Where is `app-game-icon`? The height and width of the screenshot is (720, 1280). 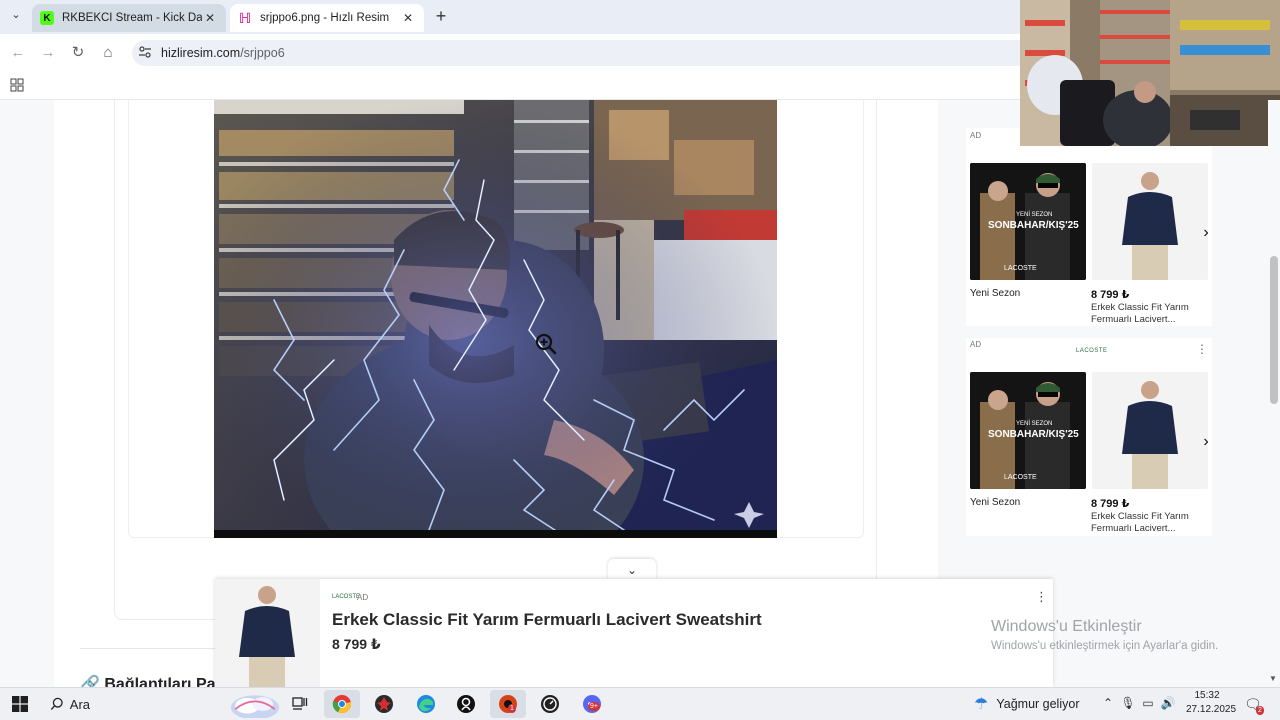 app-game-icon is located at coordinates (508, 704).